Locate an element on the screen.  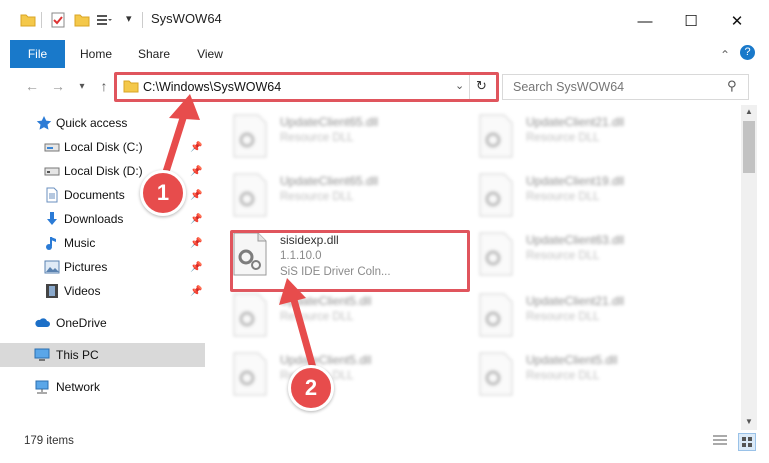
nav-item-pictures: Pictures 📌 is located at coordinates (102, 267).